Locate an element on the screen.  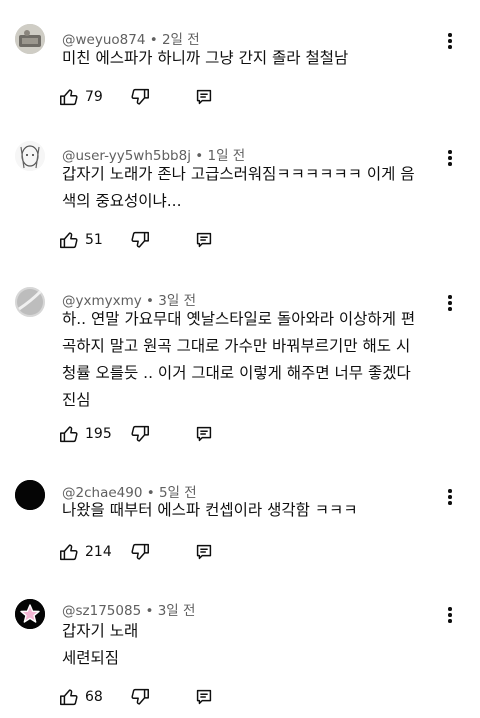
like-button: 79 is located at coordinates (88, 98).